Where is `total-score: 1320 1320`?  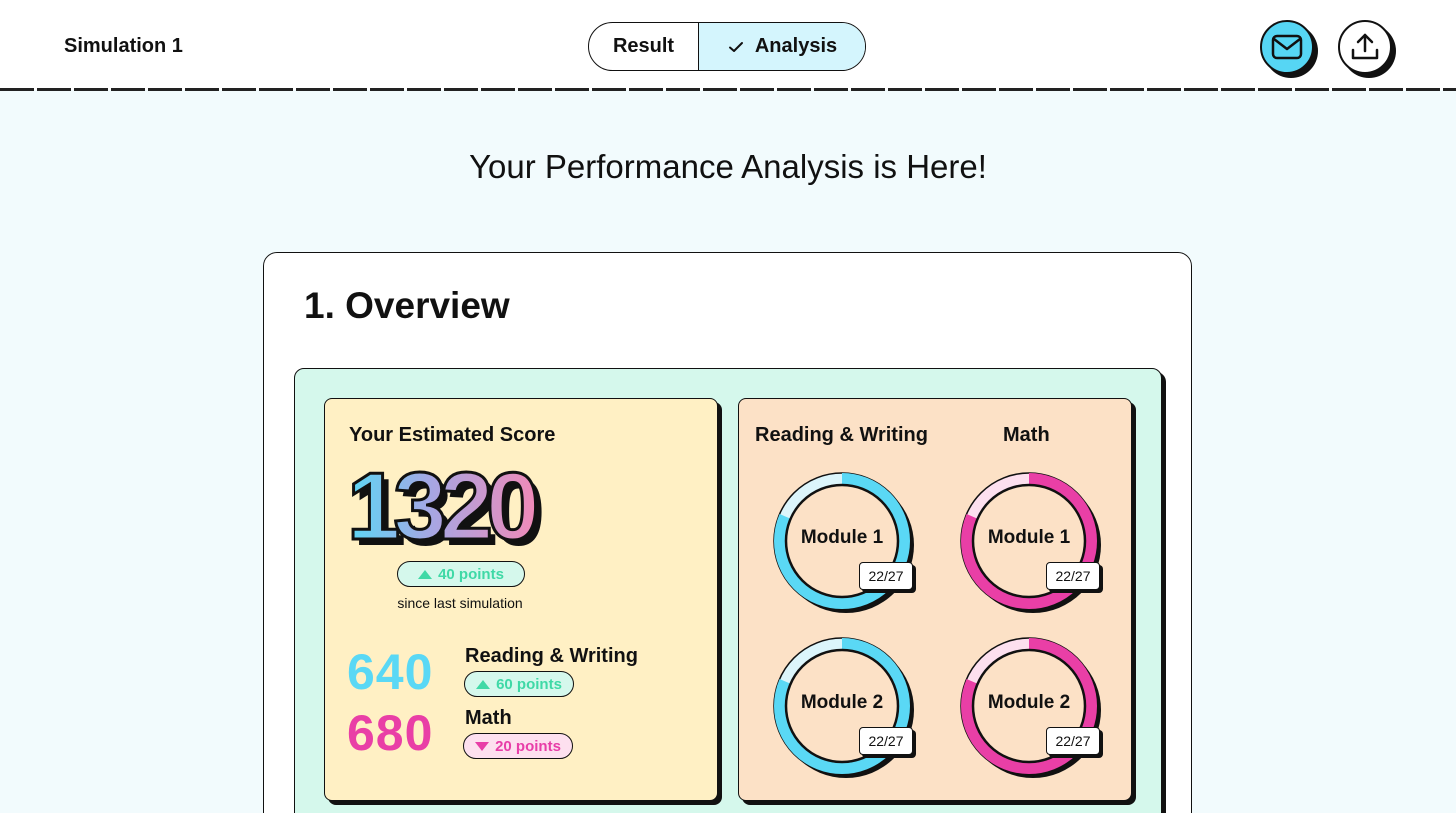 total-score: 1320 1320 is located at coordinates (448, 509).